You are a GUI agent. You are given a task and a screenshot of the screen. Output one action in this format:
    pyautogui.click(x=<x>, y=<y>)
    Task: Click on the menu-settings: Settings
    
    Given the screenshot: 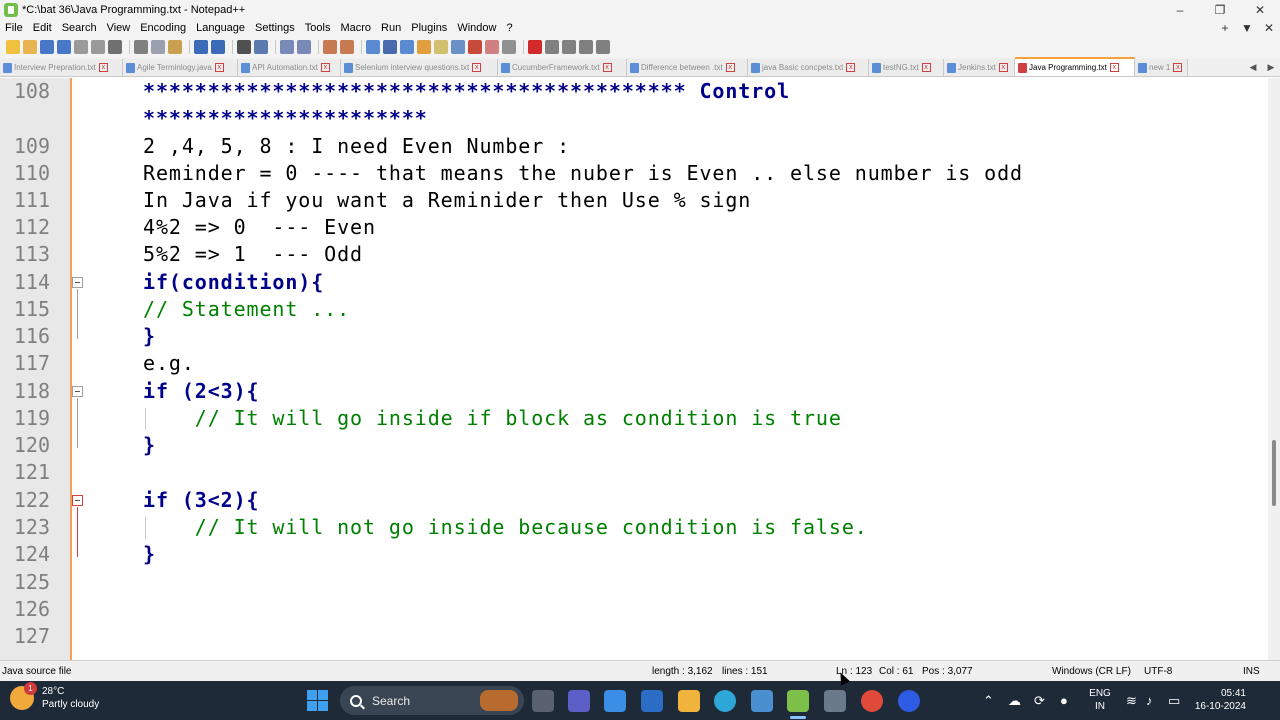 What is the action you would take?
    pyautogui.click(x=275, y=28)
    